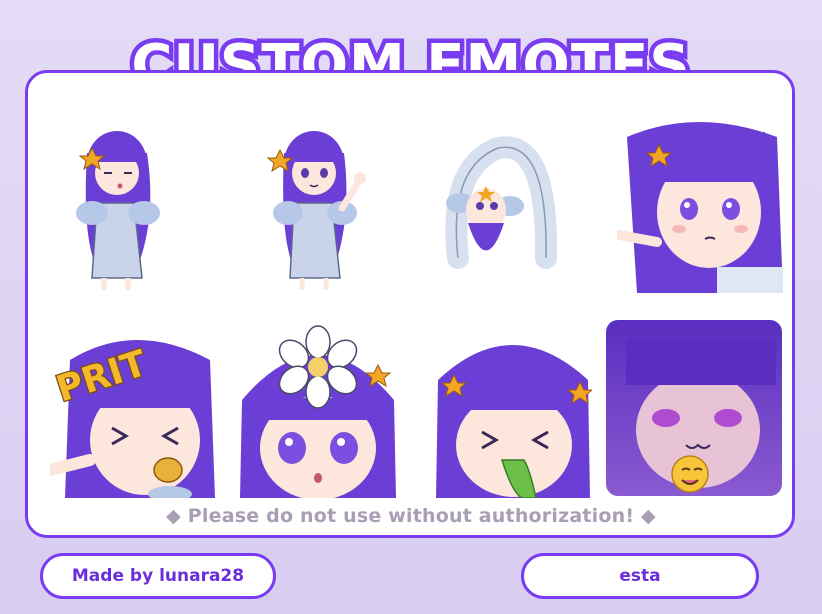 The width and height of the screenshot is (822, 614). What do you see at coordinates (700, 205) in the screenshot?
I see `emote-pointing` at bounding box center [700, 205].